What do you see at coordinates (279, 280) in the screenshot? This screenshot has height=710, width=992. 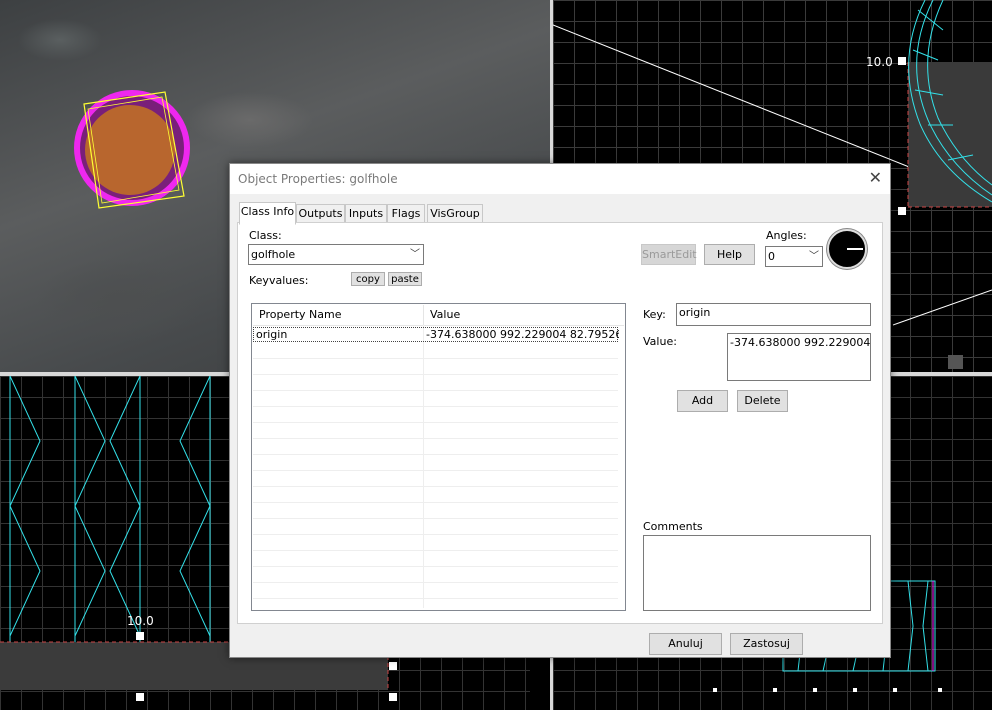 I see `keyvalues-label: Keyvalues:` at bounding box center [279, 280].